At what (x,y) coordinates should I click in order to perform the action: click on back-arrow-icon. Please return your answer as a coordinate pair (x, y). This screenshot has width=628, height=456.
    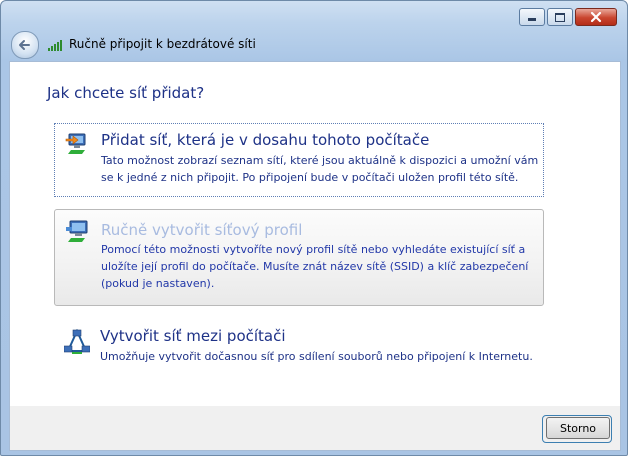
    Looking at the image, I should click on (24, 45).